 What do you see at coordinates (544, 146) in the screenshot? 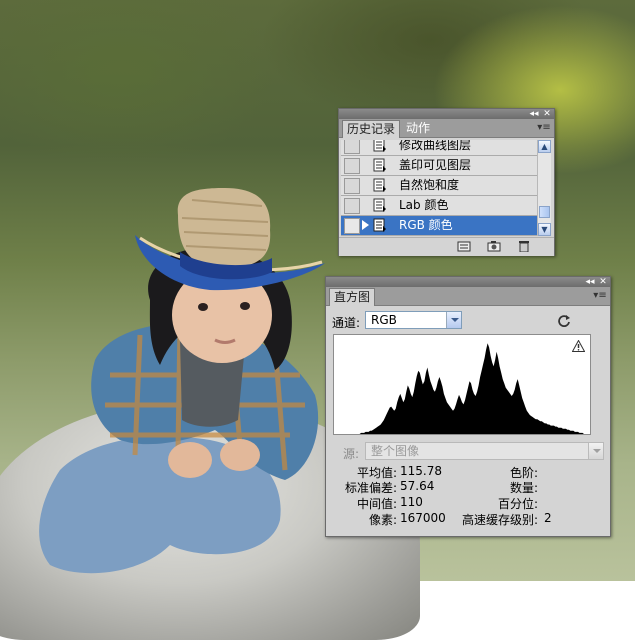
I see `scroll-up-icon: ▲` at bounding box center [544, 146].